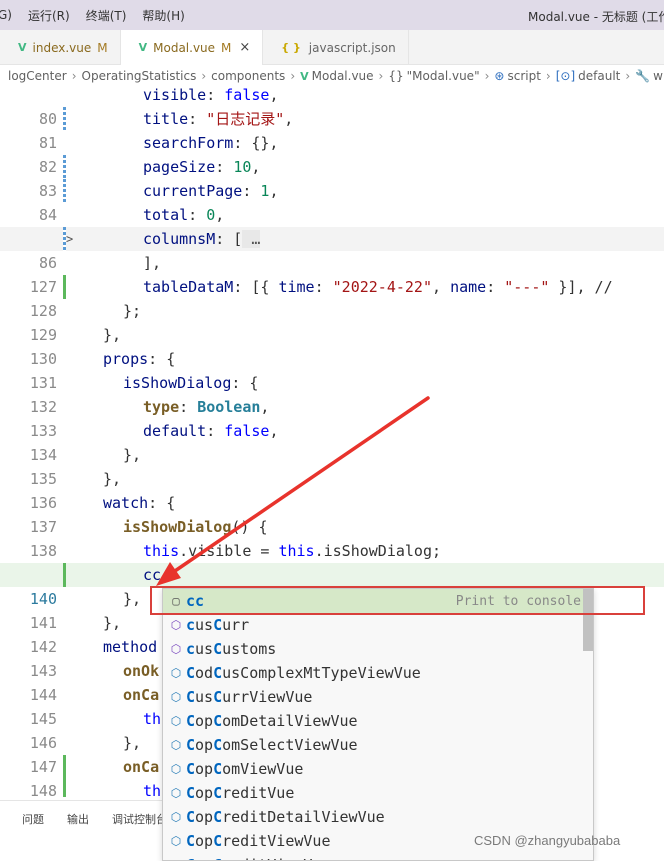  What do you see at coordinates (132, 311) in the screenshot?
I see `line-code: };` at bounding box center [132, 311].